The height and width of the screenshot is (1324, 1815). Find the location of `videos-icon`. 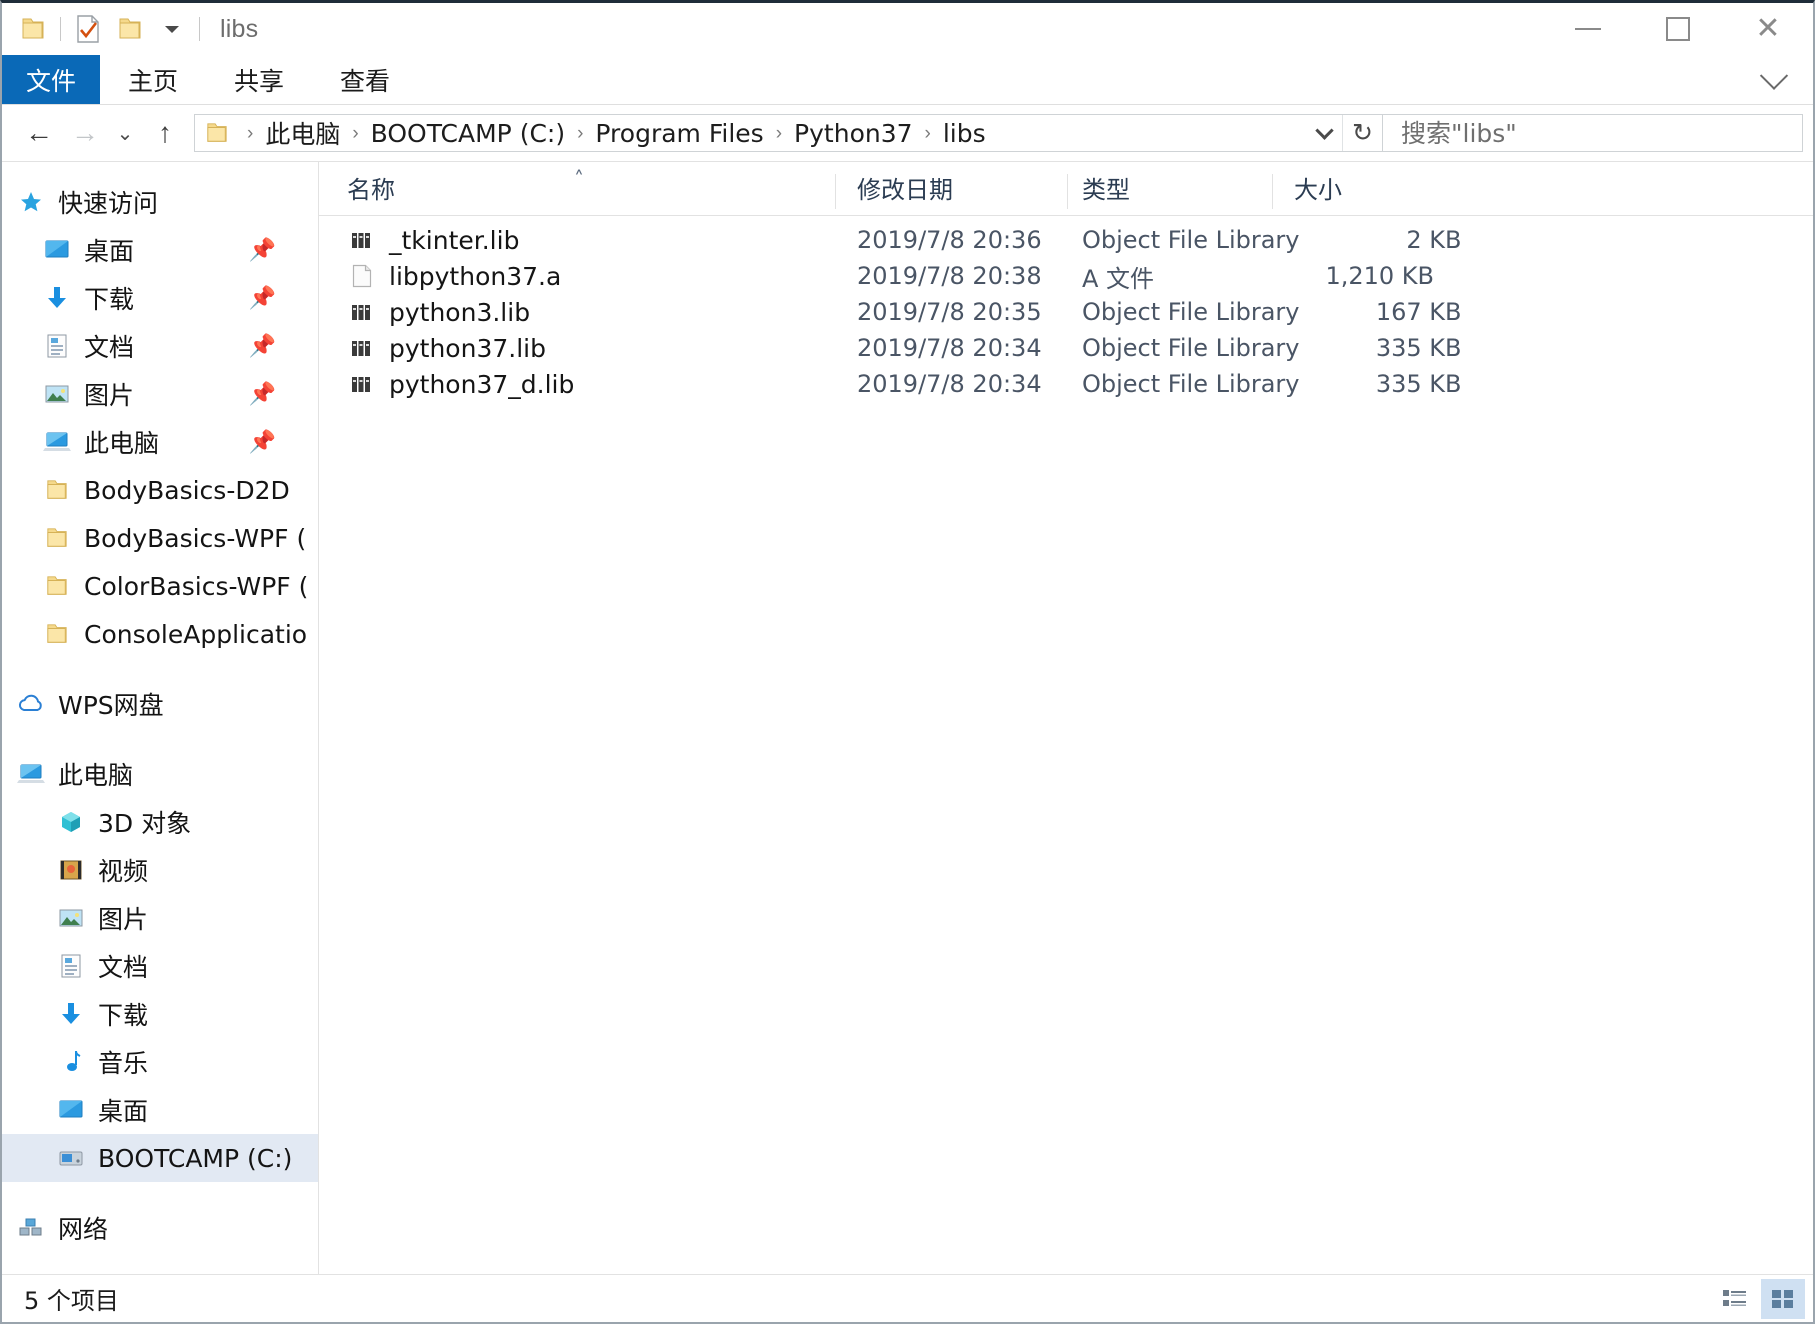

videos-icon is located at coordinates (71, 870).